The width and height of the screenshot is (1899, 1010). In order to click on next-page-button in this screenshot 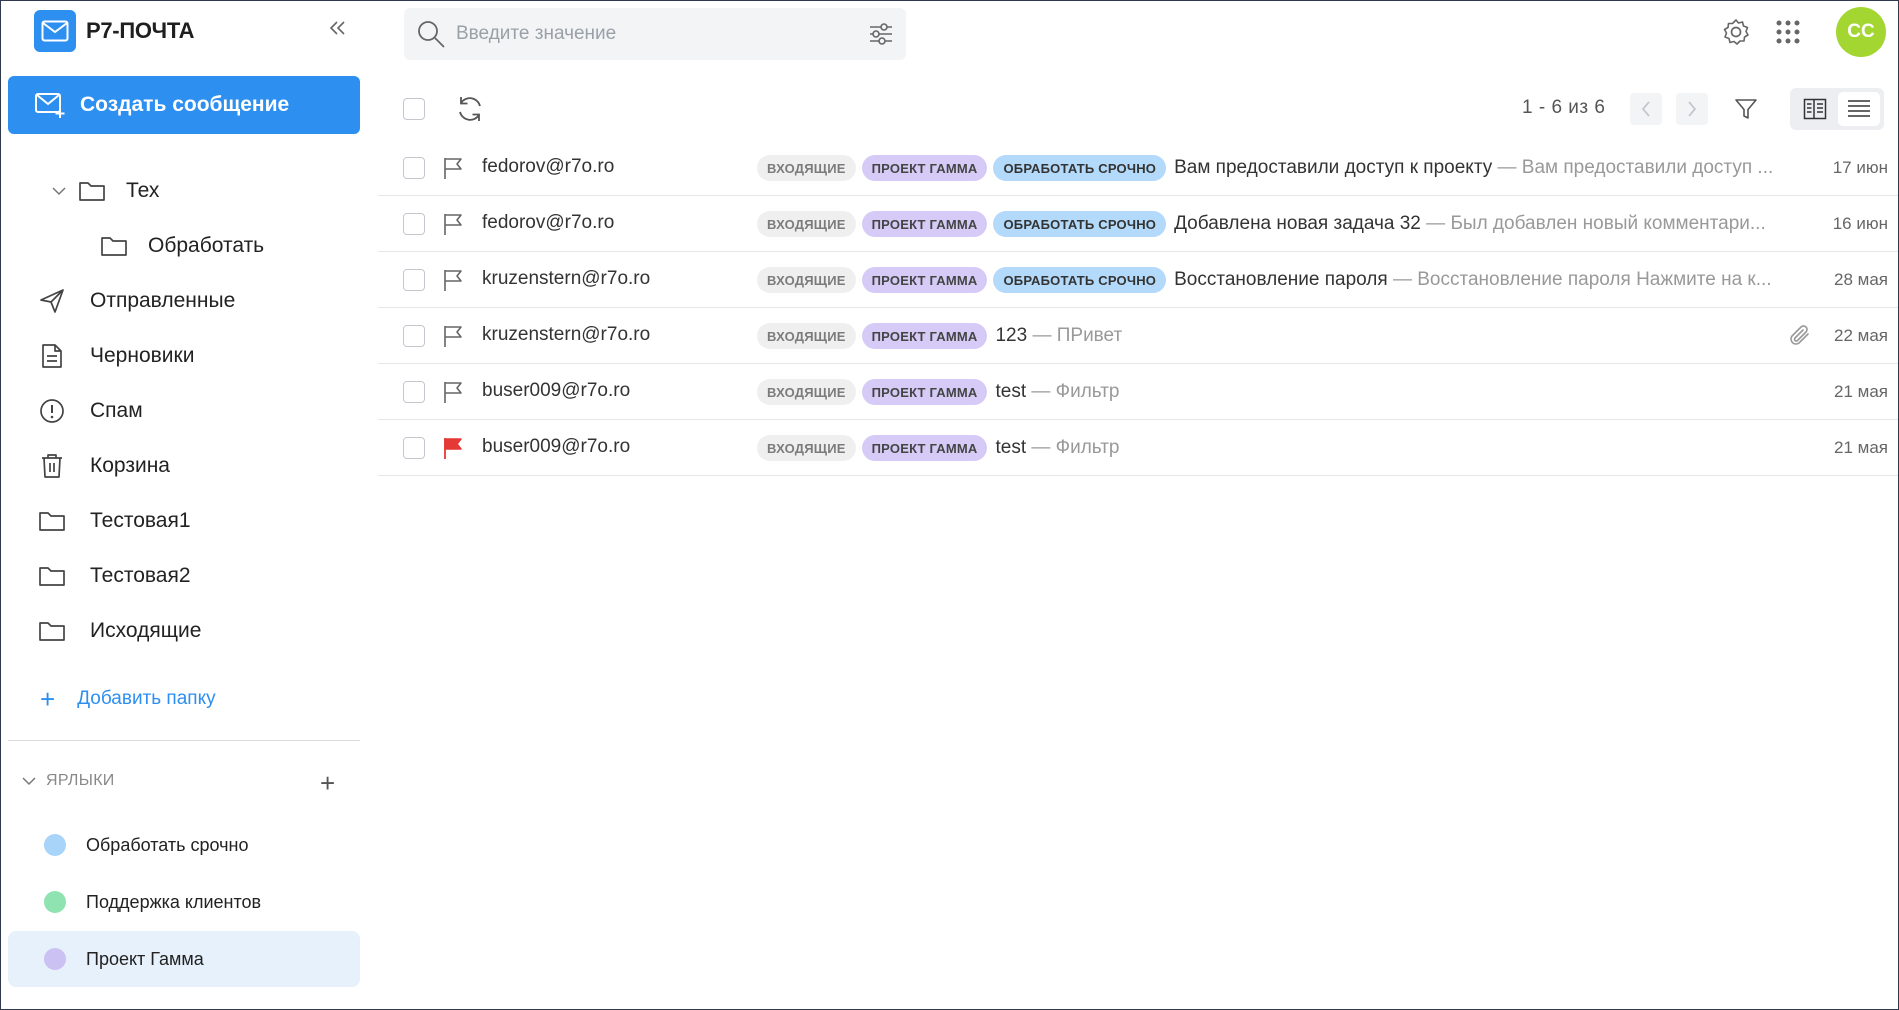, I will do `click(1692, 109)`.